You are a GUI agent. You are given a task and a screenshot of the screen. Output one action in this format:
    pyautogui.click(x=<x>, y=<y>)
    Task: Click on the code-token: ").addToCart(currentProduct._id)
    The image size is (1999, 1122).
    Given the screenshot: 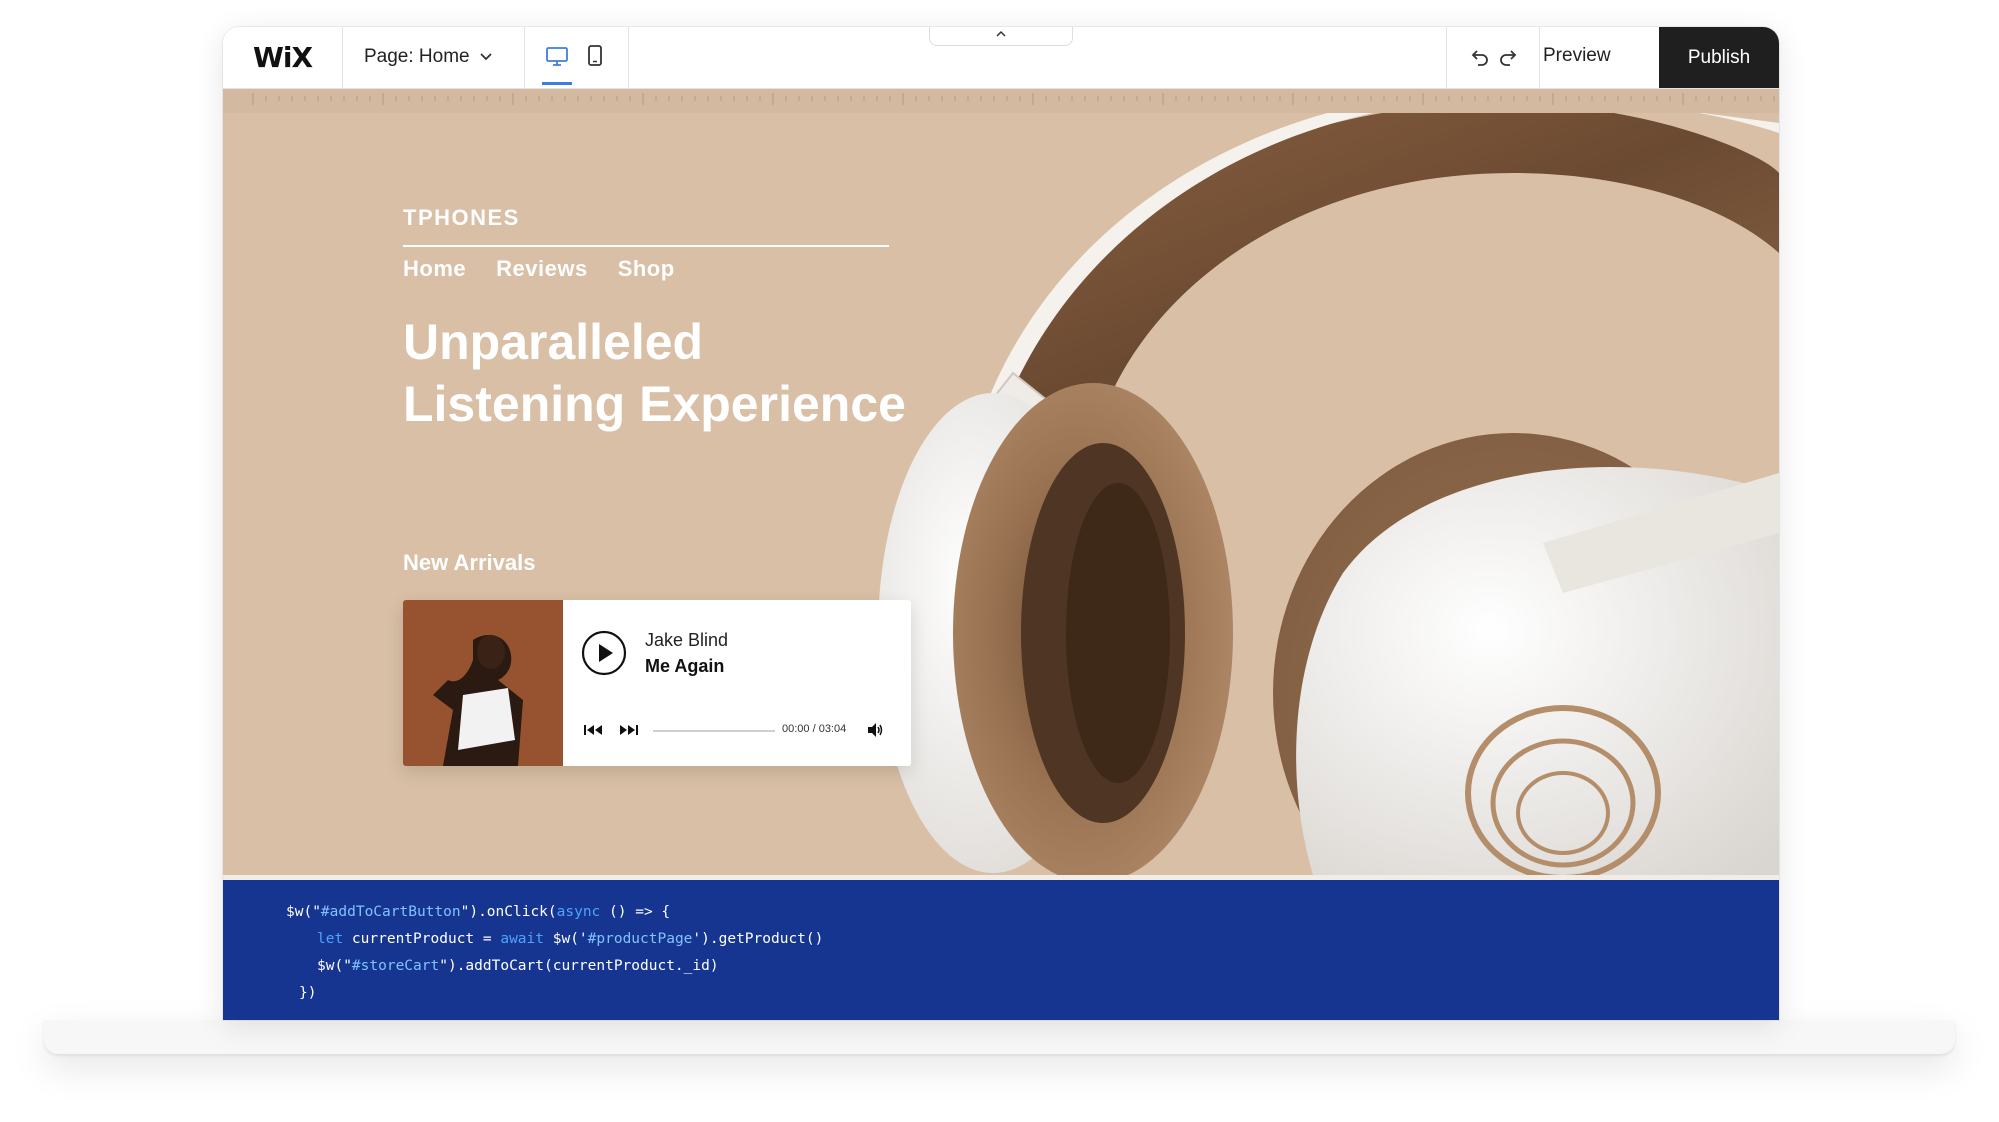 What is the action you would take?
    pyautogui.click(x=579, y=966)
    